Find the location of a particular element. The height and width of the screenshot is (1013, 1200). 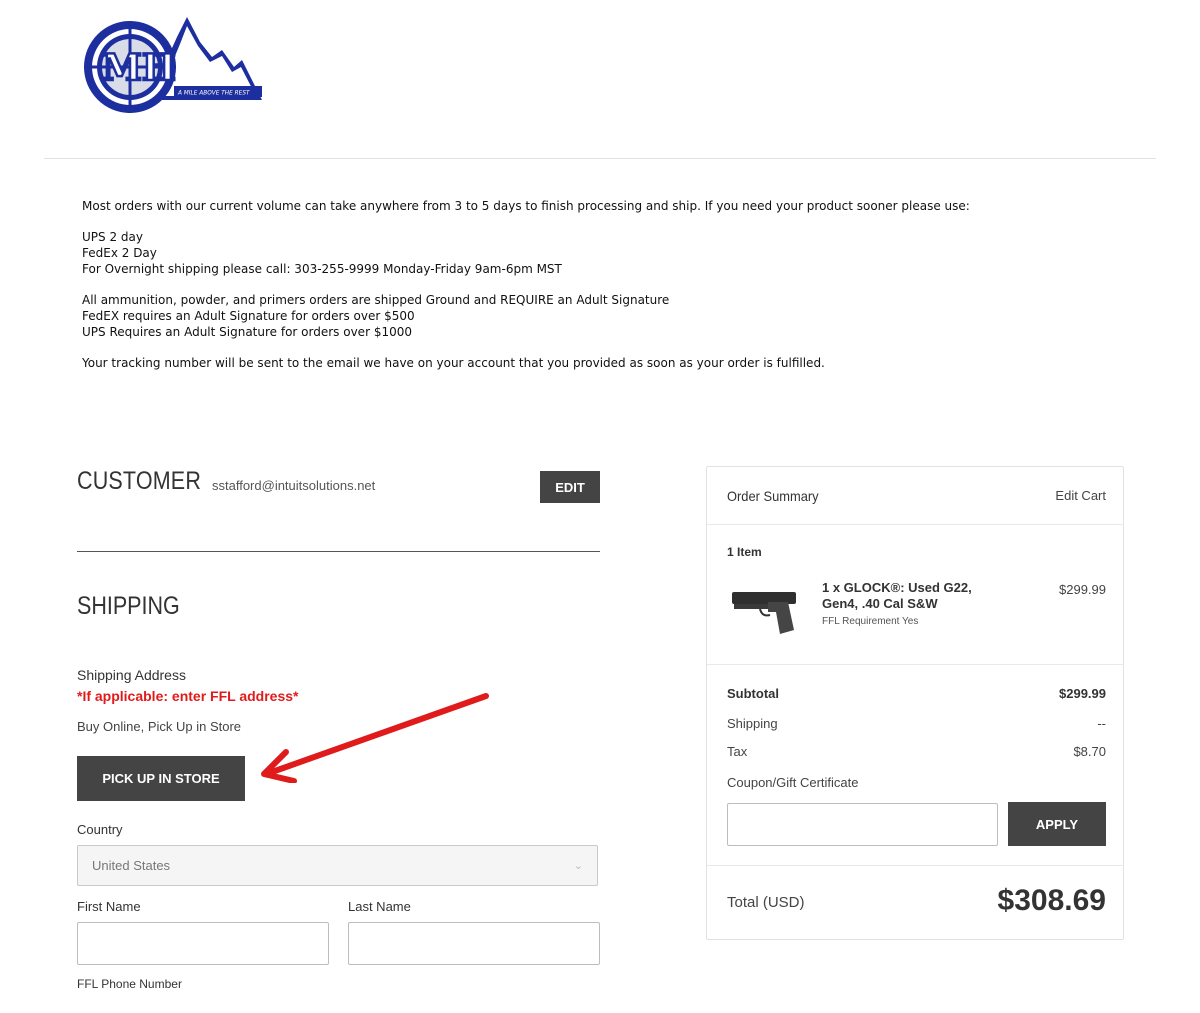

coupon-input is located at coordinates (862, 824).